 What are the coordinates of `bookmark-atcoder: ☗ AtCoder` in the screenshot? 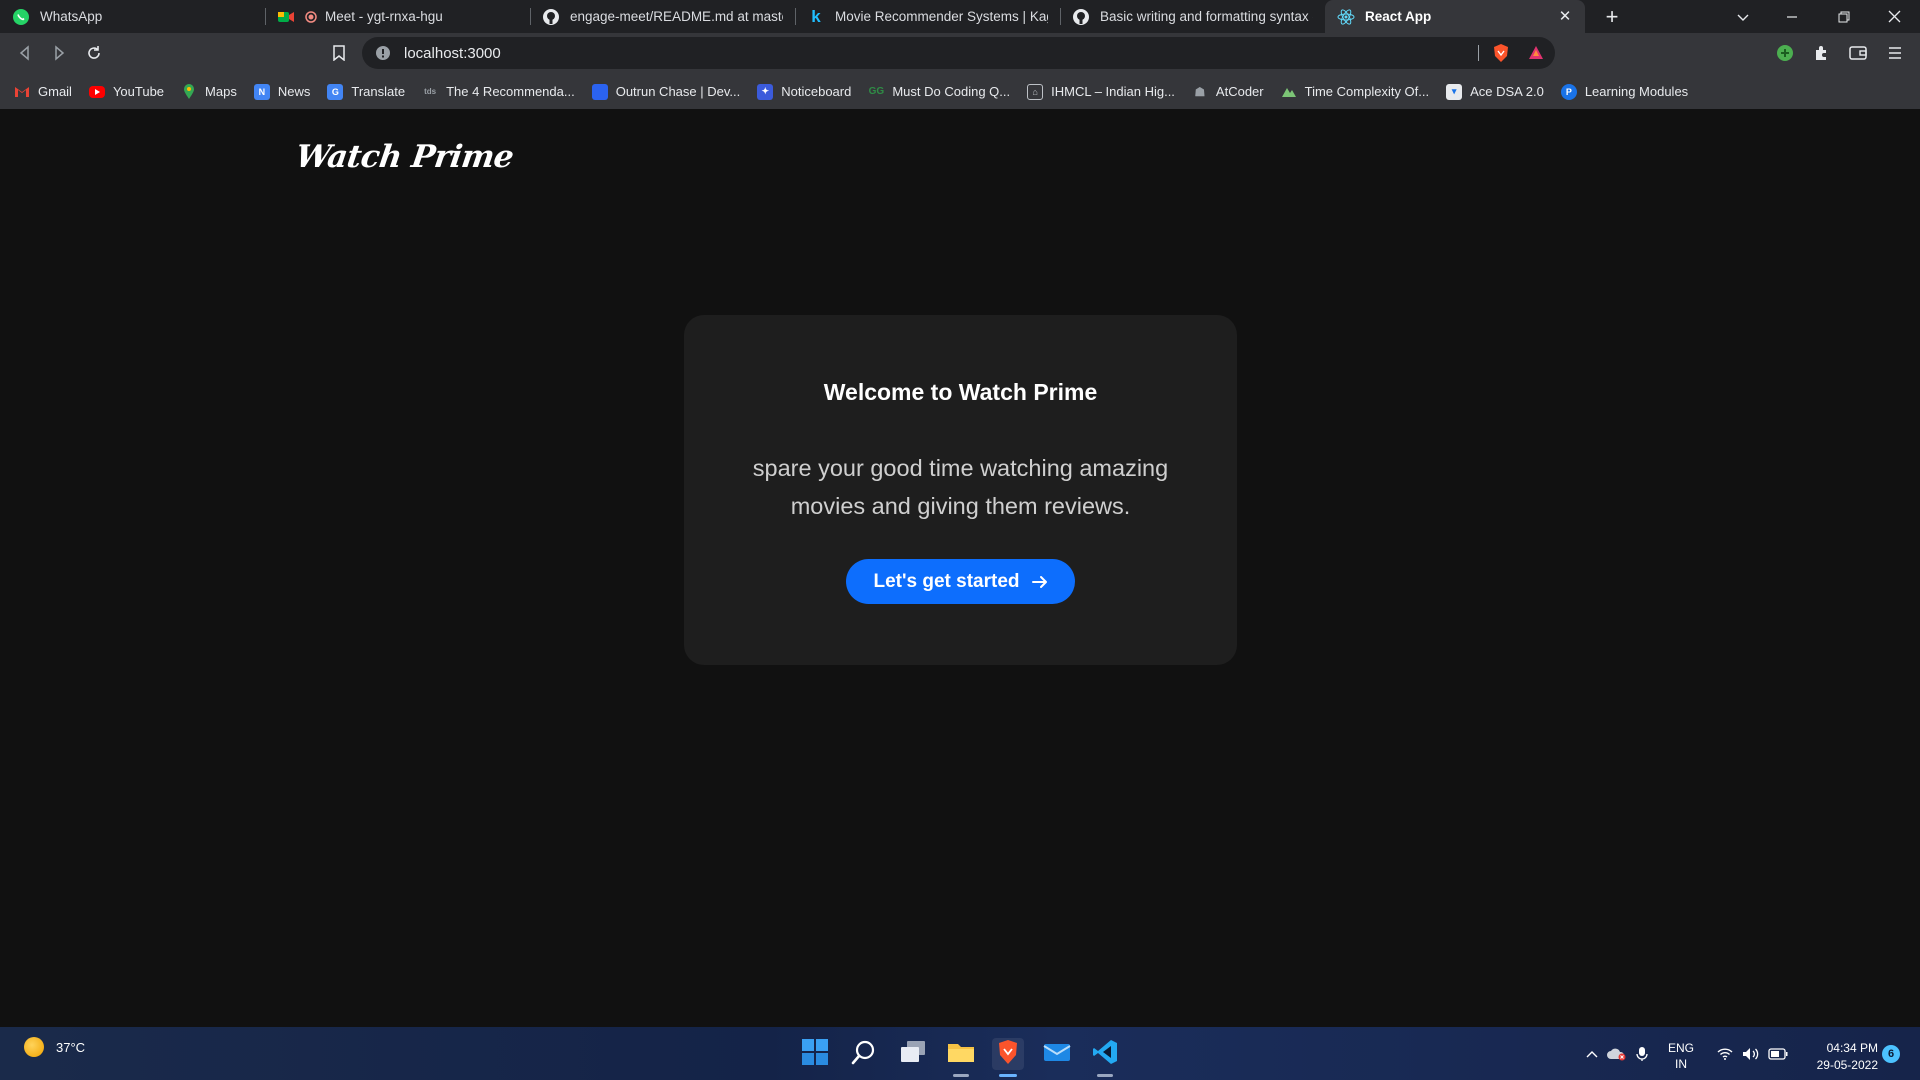 It's located at (1228, 92).